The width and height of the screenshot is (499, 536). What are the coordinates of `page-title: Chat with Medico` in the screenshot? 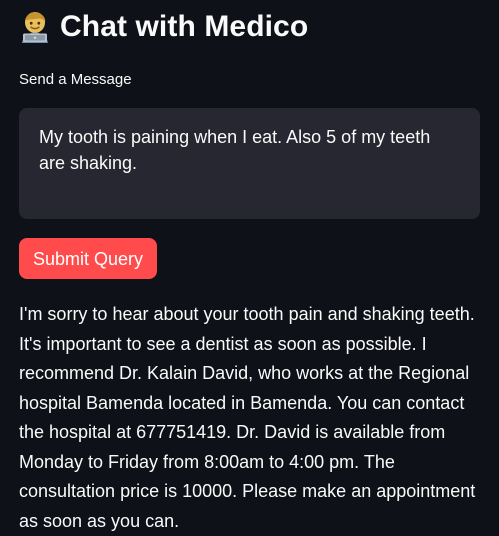 It's located at (184, 26).